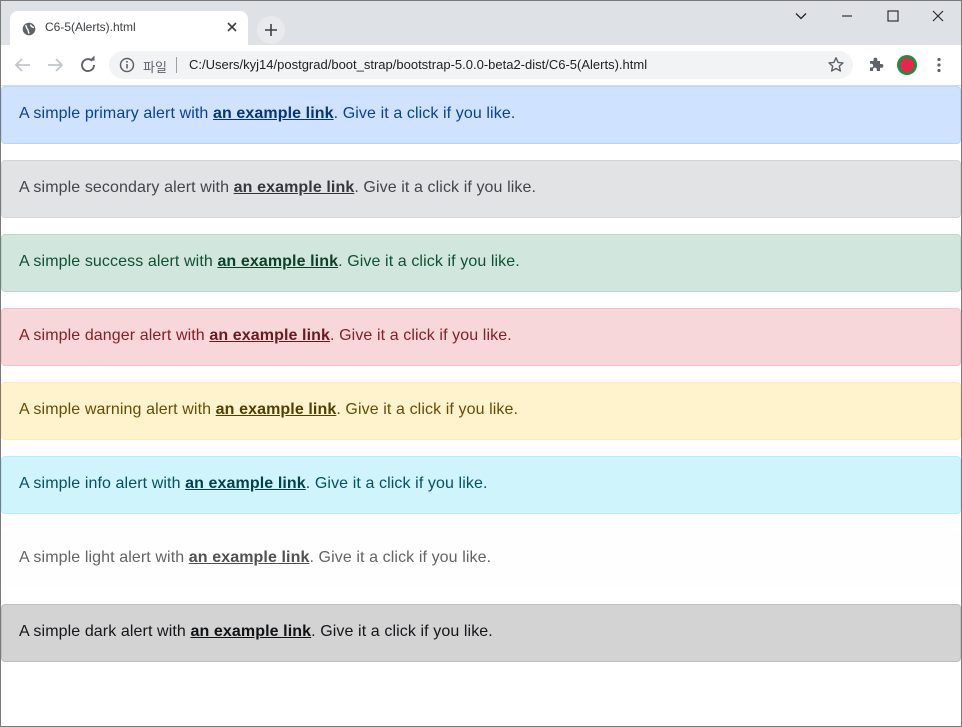 The width and height of the screenshot is (962, 727). Describe the element at coordinates (104, 557) in the screenshot. I see `alert-prefix: A simple light alert with` at that location.